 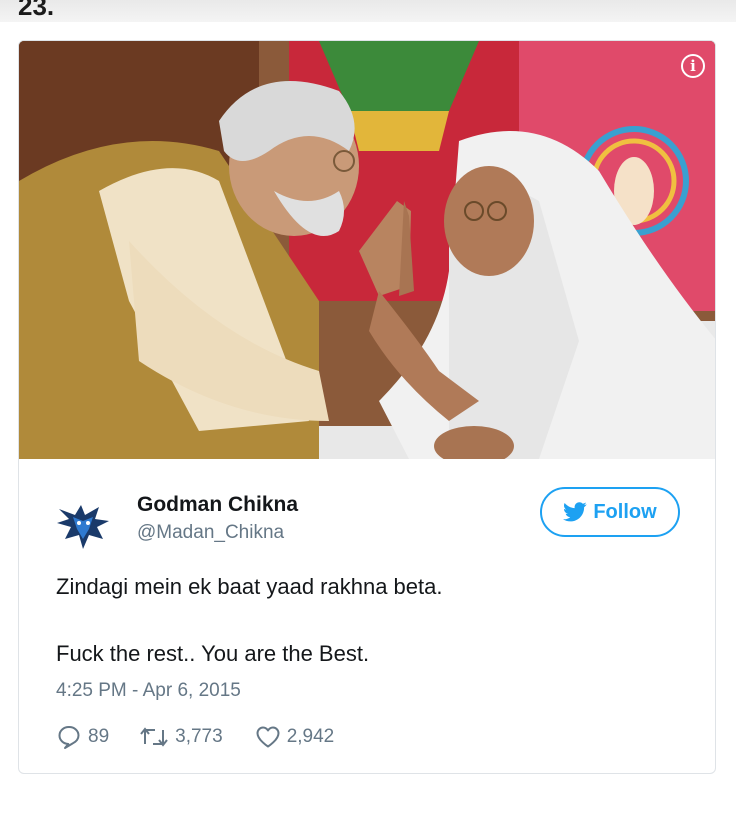 I want to click on top-strip, so click(x=368, y=11).